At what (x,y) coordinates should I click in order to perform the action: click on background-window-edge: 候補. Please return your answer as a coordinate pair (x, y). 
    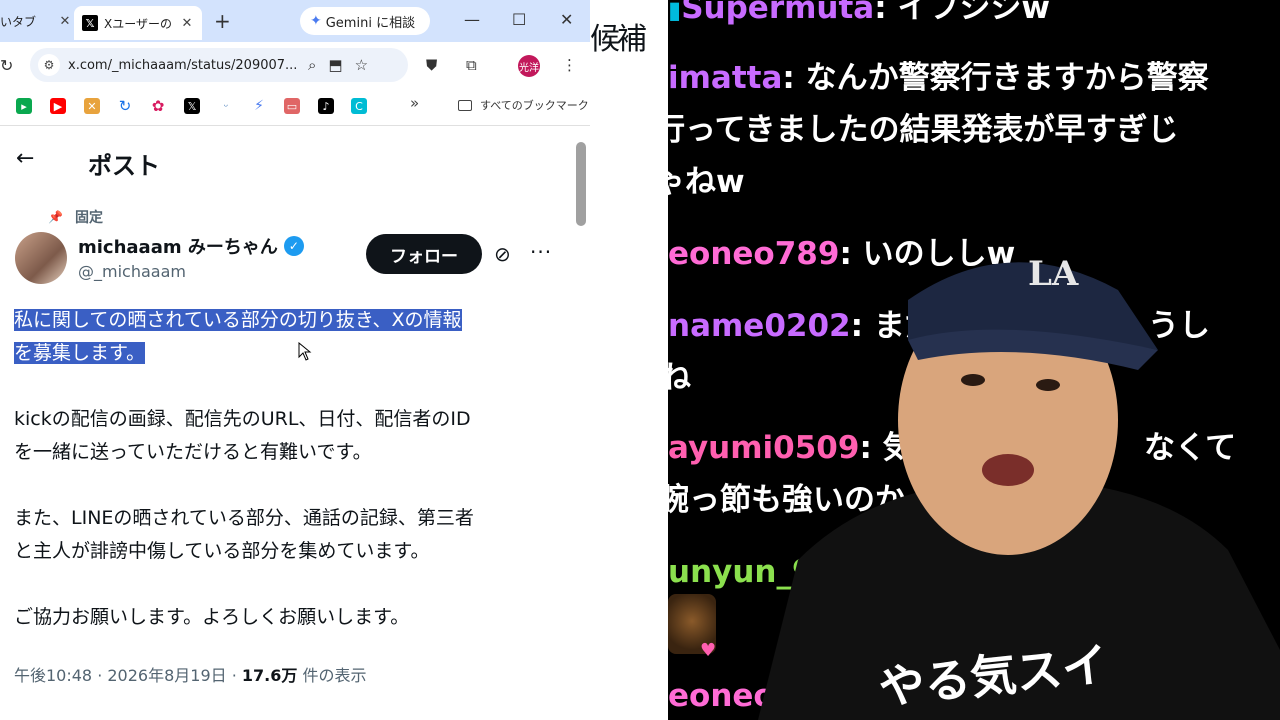
    Looking at the image, I should click on (629, 360).